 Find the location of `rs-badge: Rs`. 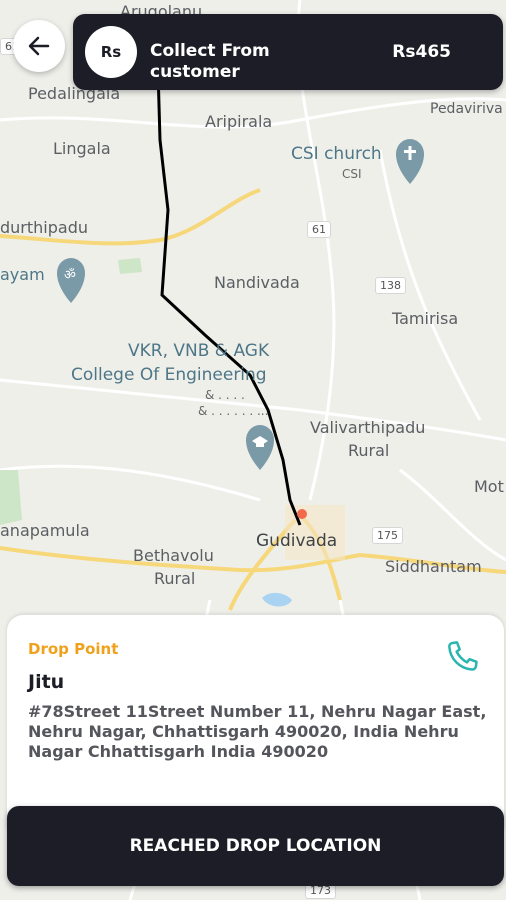

rs-badge: Rs is located at coordinates (111, 52).